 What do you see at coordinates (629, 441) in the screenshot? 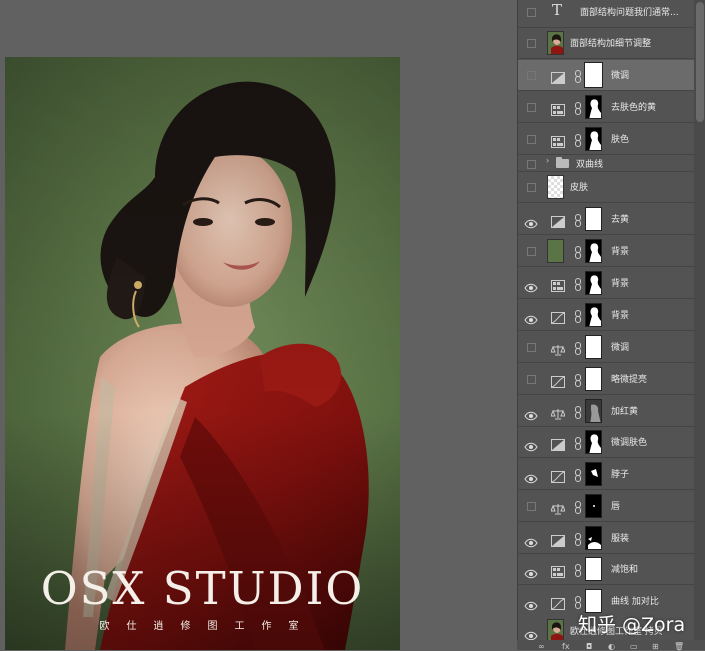
I see `layer-name: 微调肤色` at bounding box center [629, 441].